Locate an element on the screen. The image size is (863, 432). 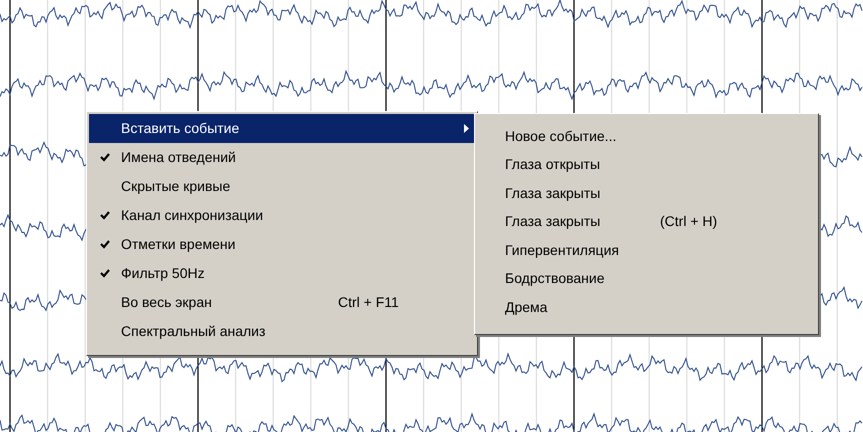
menu-item: Дрема is located at coordinates (646, 307).